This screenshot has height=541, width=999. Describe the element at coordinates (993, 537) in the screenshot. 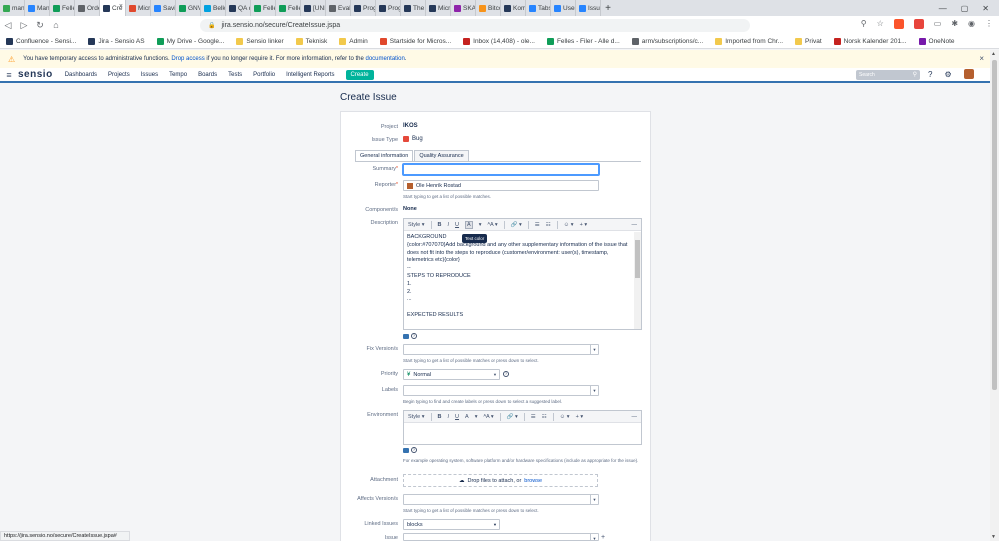

I see `scroll-down-icon: ▼` at that location.